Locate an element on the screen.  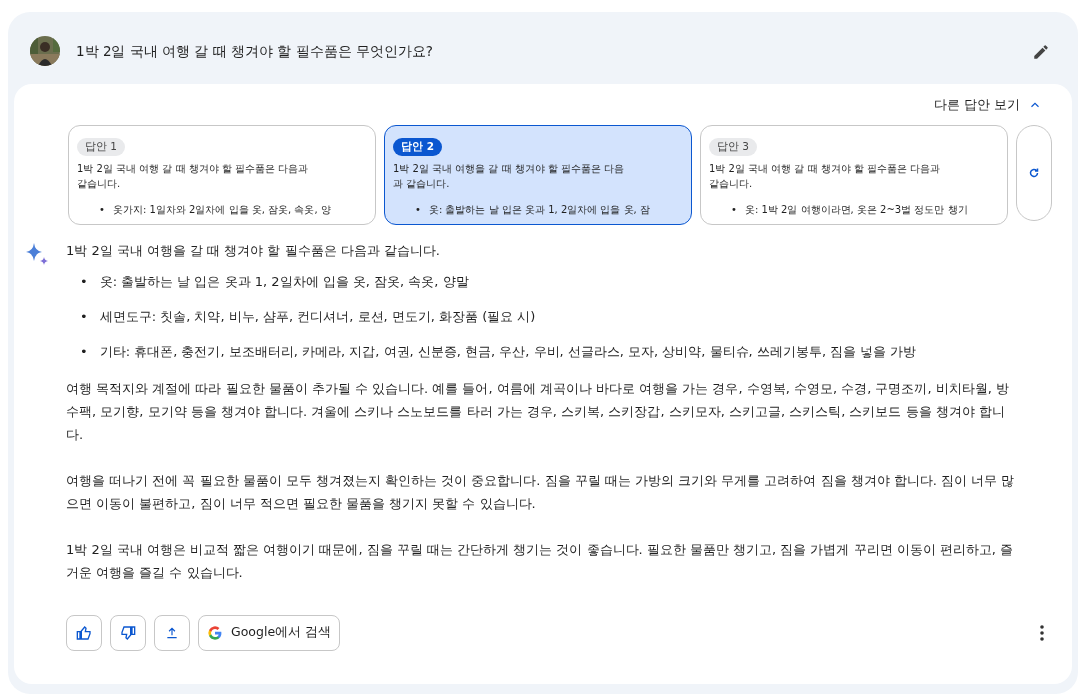
draft-text: 1박 2일 국내 여행을 갈 때 챙겨야 할 필수품은 다음과 같습니다. is located at coordinates (509, 176).